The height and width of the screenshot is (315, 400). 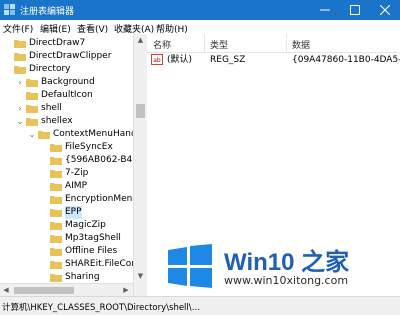 I want to click on tree-item-label: Background, so click(x=68, y=82).